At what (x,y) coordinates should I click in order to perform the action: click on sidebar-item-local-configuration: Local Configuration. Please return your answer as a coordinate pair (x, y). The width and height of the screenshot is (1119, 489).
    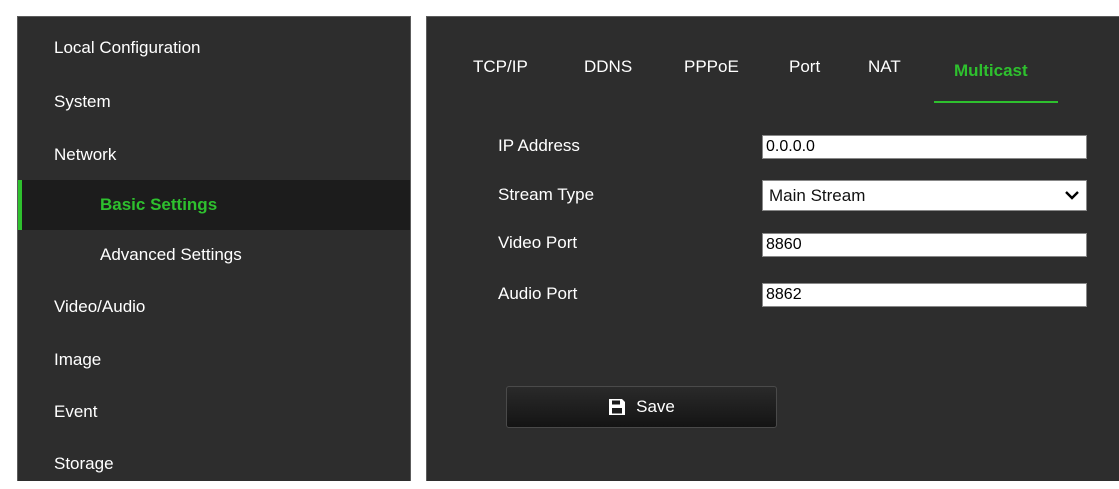
    Looking at the image, I should click on (214, 48).